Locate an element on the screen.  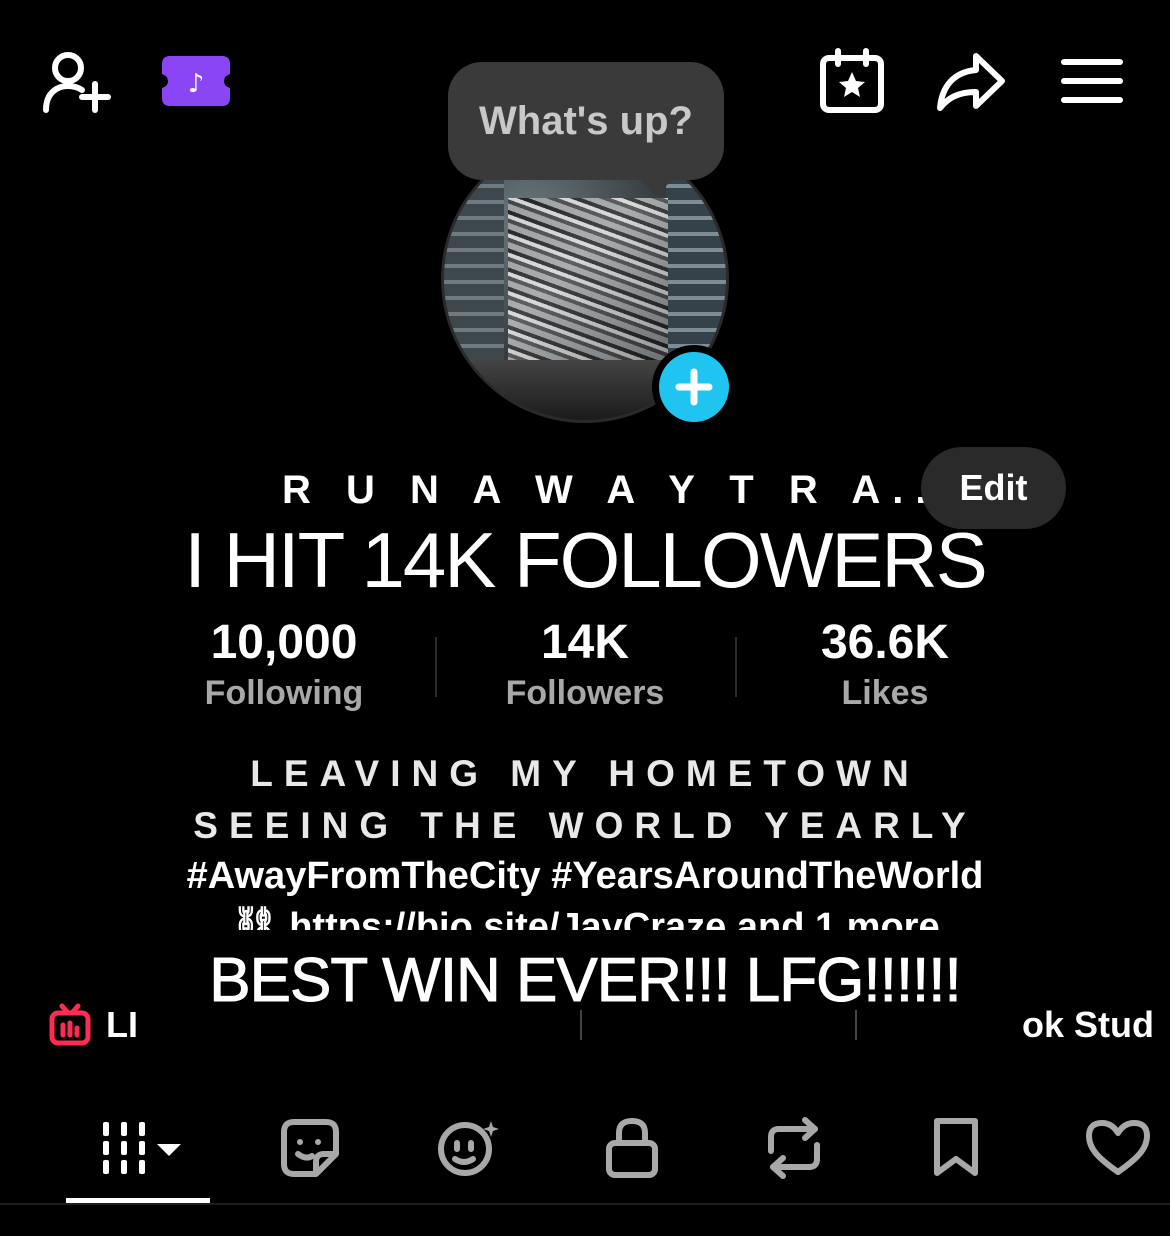
repost-icon is located at coordinates (794, 1150).